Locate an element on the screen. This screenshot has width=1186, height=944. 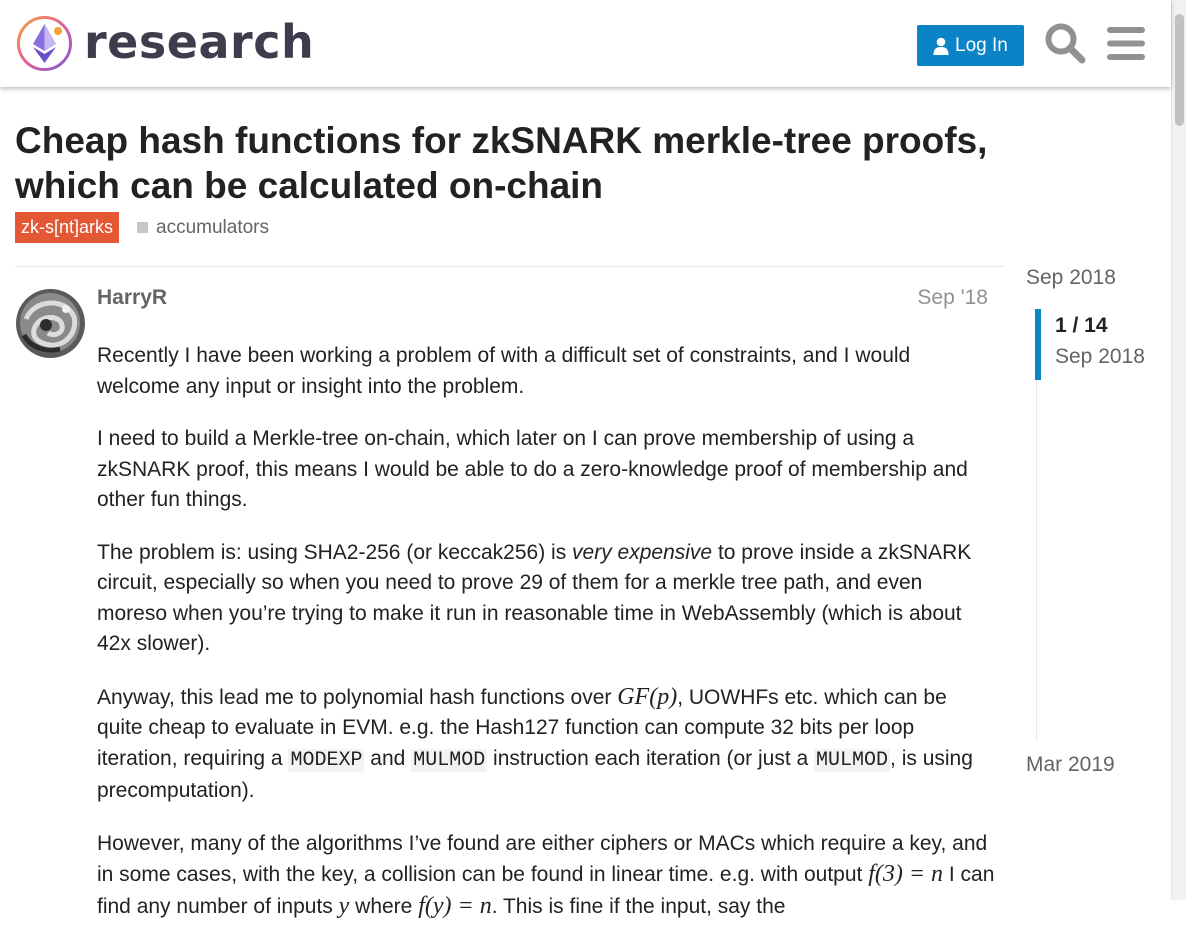
text-run: where is located at coordinates (384, 906).